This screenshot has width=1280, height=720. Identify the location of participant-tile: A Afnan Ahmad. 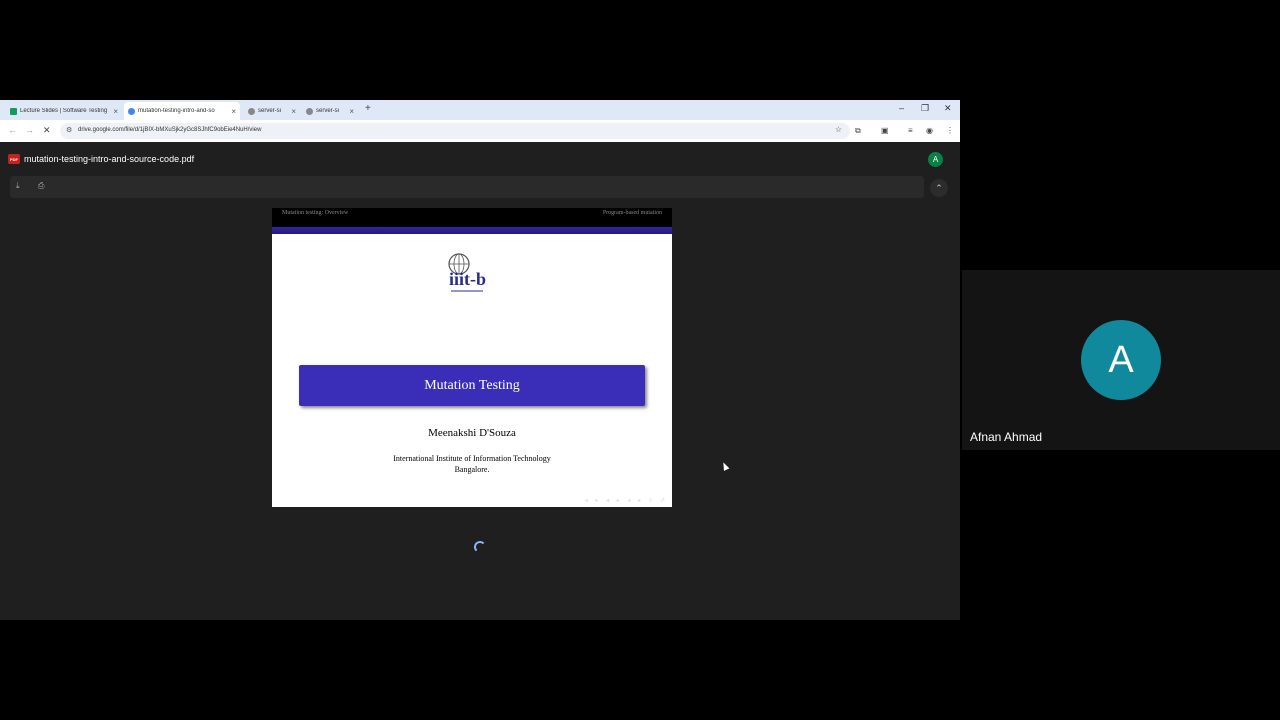
(1121, 360).